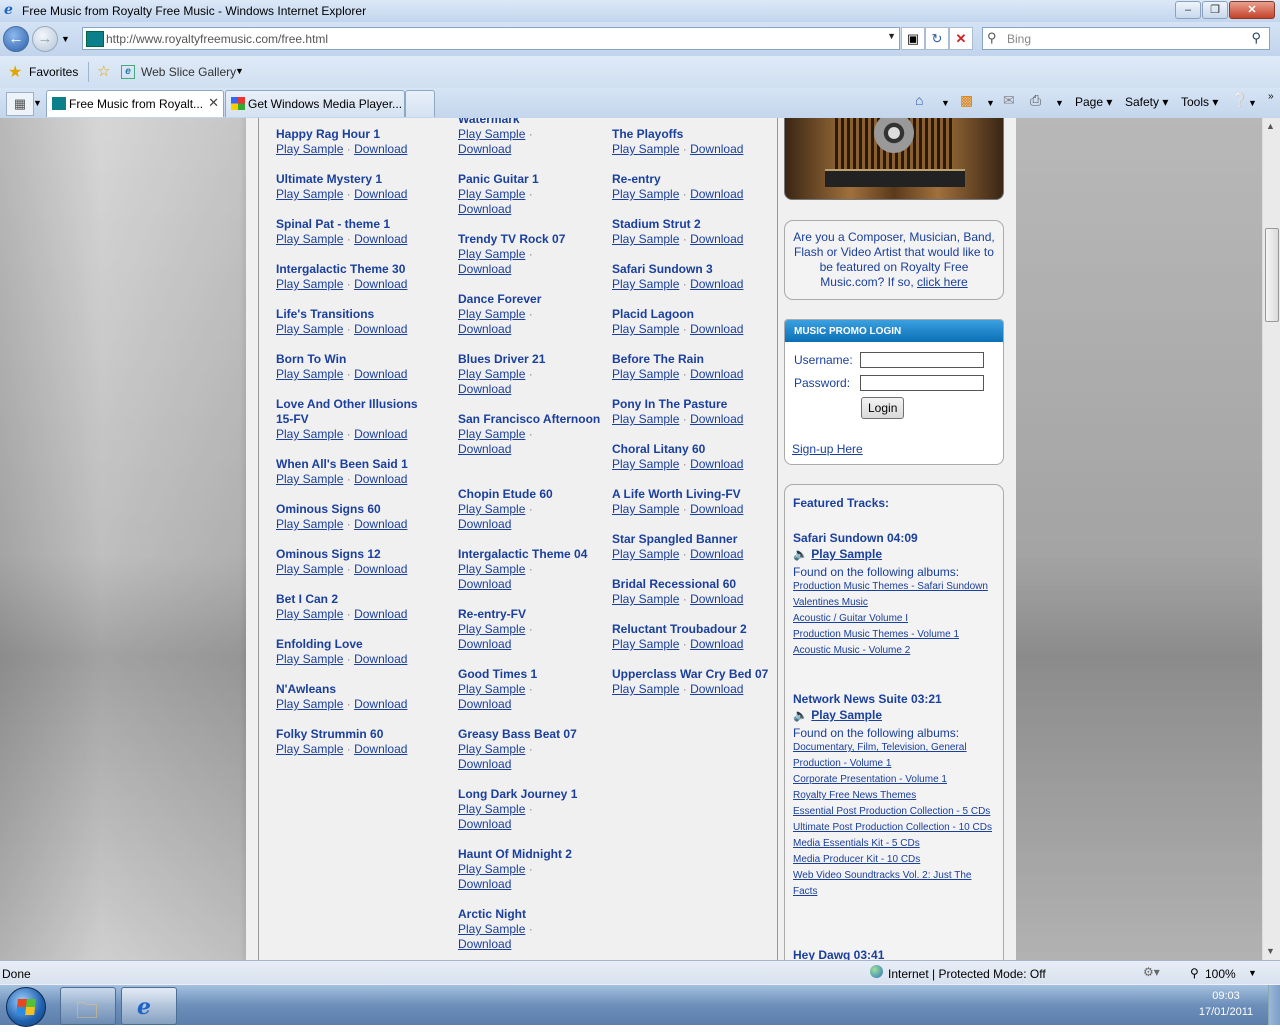  Describe the element at coordinates (1226, 1004) in the screenshot. I see `system-clock: 09:03 17/01/2011` at that location.